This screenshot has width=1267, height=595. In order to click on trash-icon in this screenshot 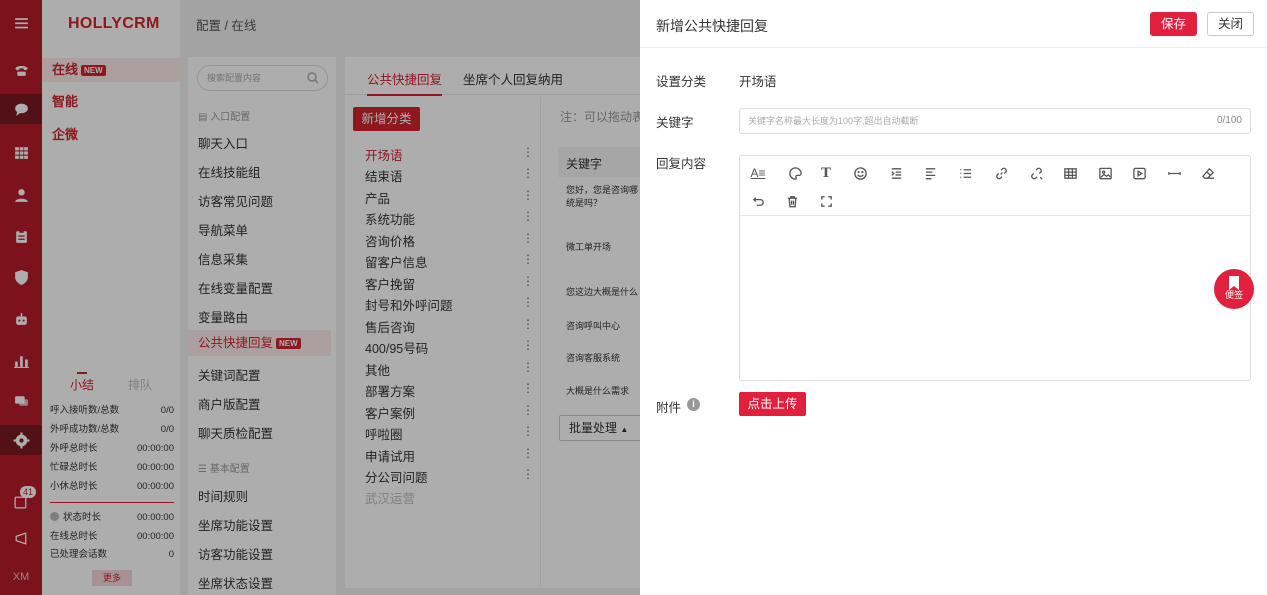, I will do `click(792, 201)`.